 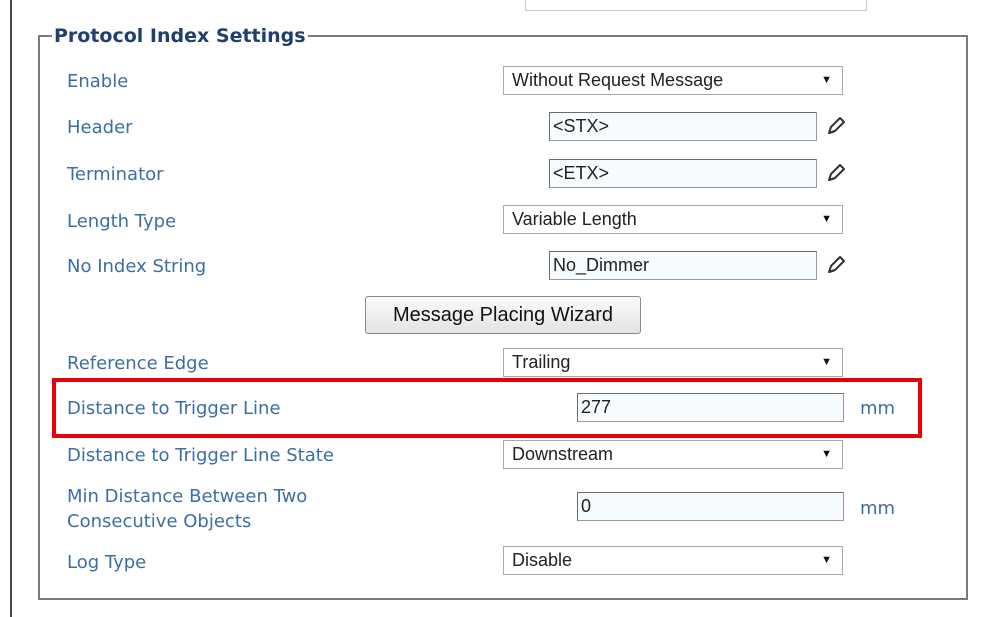 What do you see at coordinates (673, 454) in the screenshot?
I see `distance-to-trigger-line-state-select: Downstream ▼` at bounding box center [673, 454].